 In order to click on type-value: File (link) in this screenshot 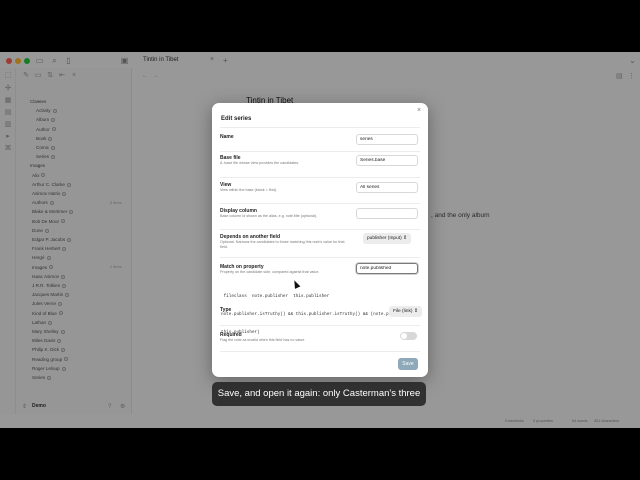, I will do `click(403, 311)`.